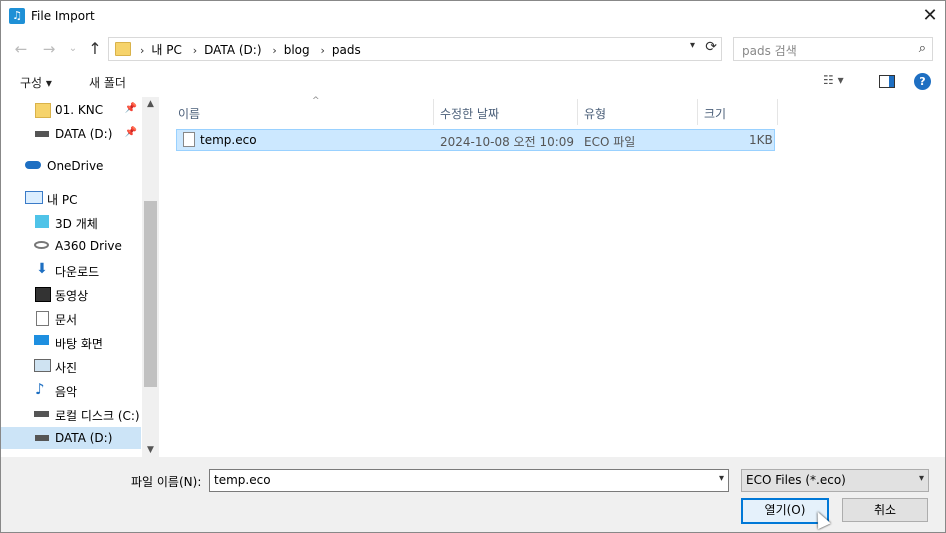  Describe the element at coordinates (922, 81) in the screenshot. I see `help-icon: ?` at that location.